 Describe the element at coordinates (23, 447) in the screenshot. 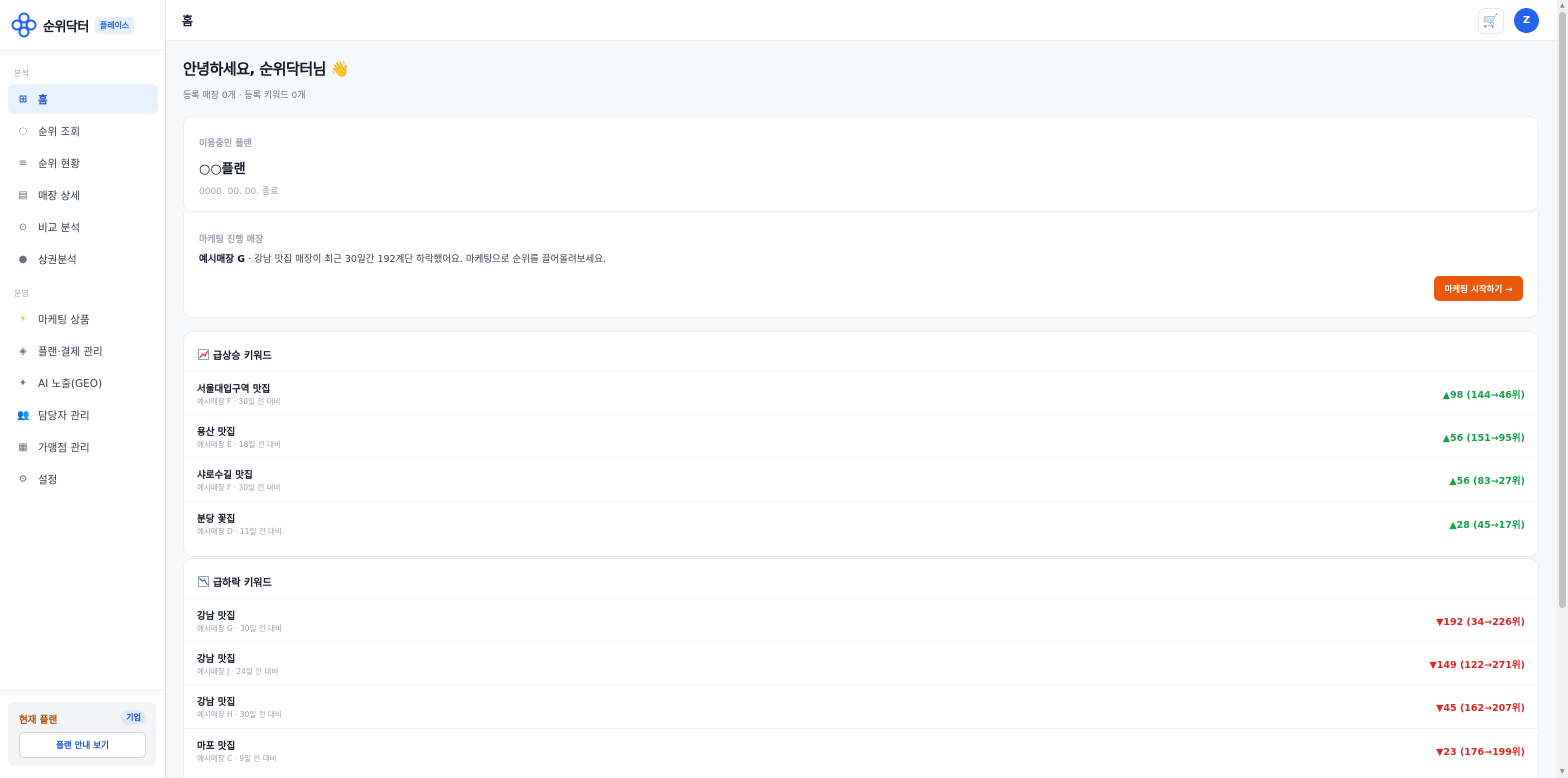

I see `building-icon: ▦` at that location.